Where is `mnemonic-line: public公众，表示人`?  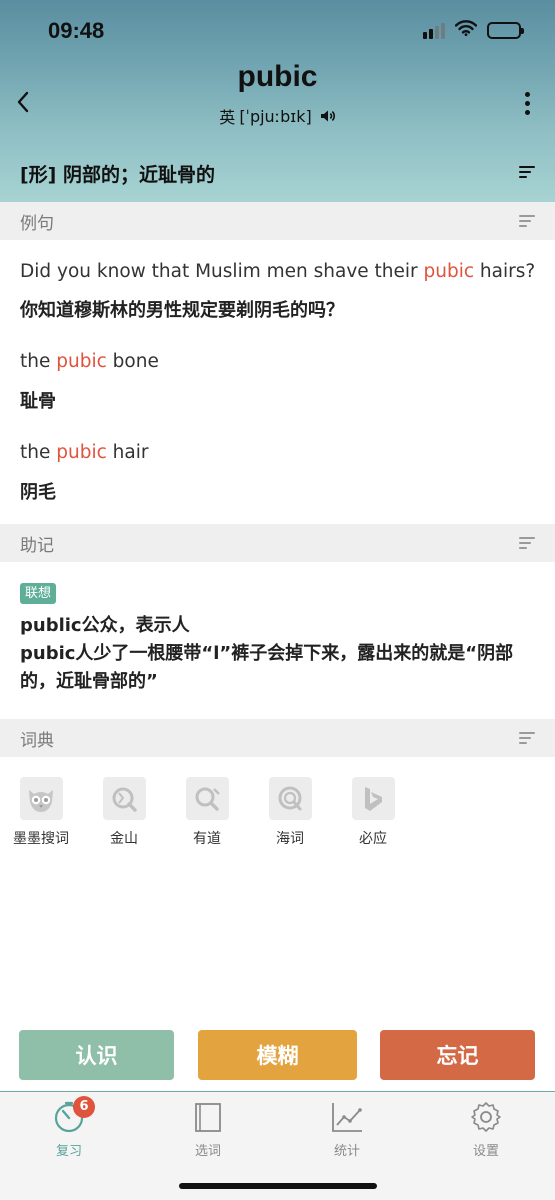 mnemonic-line: public公众，表示人 is located at coordinates (105, 625).